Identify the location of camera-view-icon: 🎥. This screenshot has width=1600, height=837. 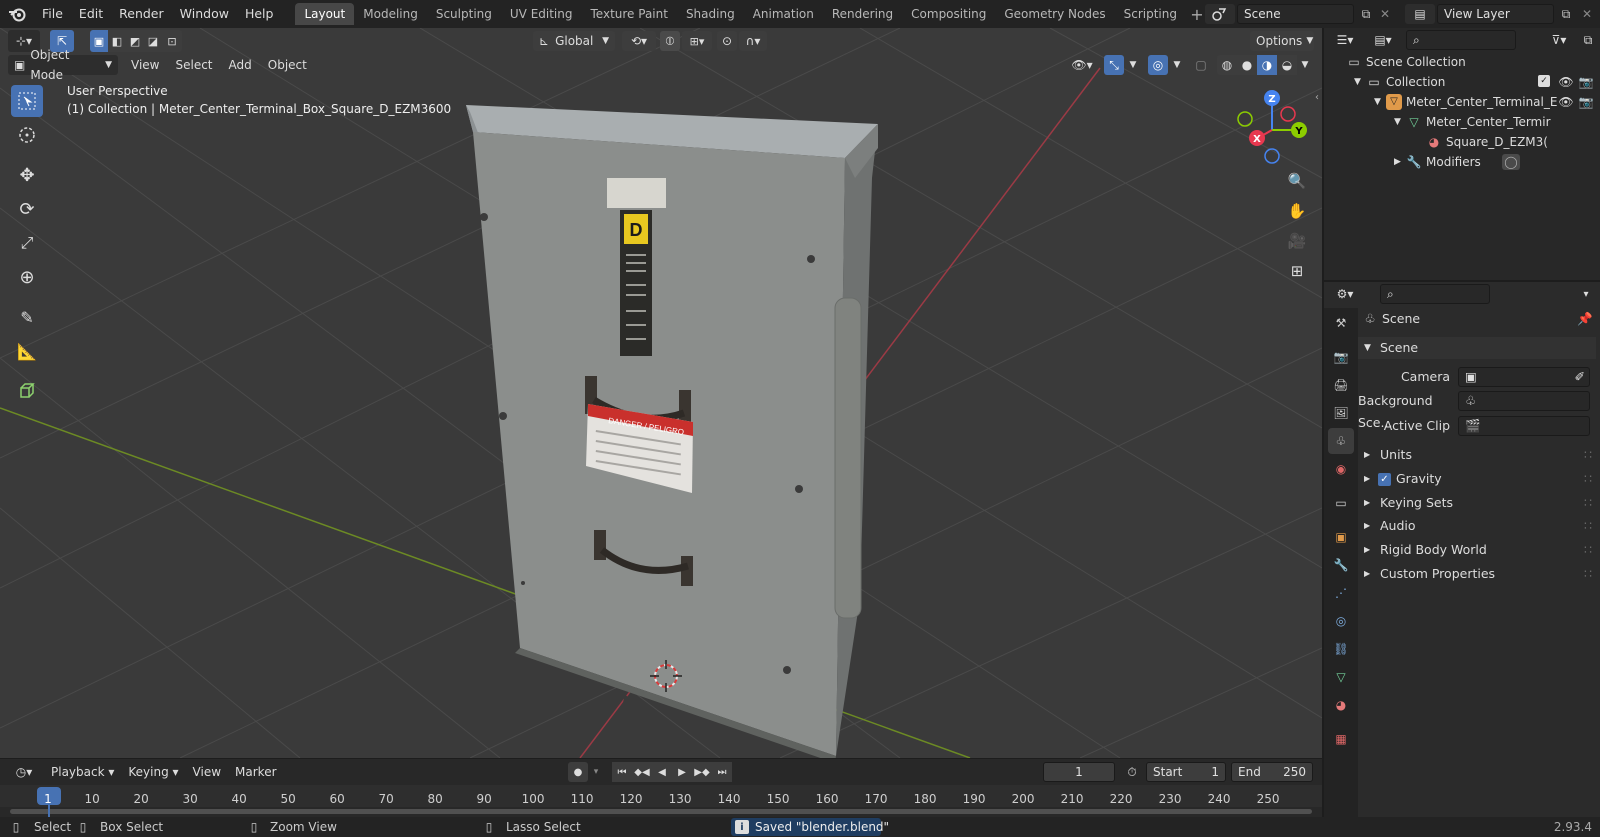
(1297, 241).